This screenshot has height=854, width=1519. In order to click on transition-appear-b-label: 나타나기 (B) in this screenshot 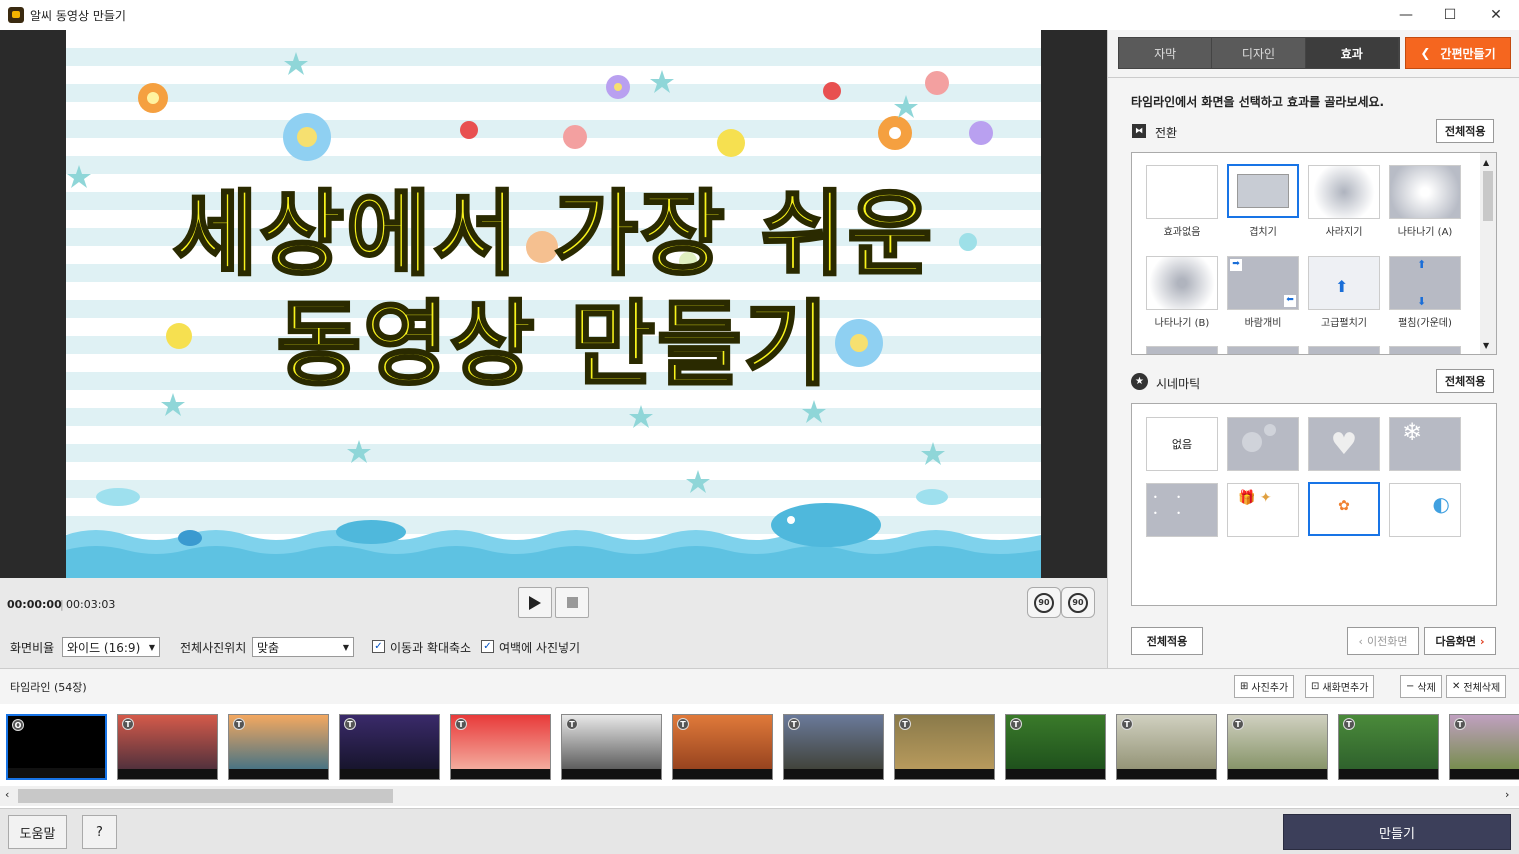, I will do `click(1182, 323)`.